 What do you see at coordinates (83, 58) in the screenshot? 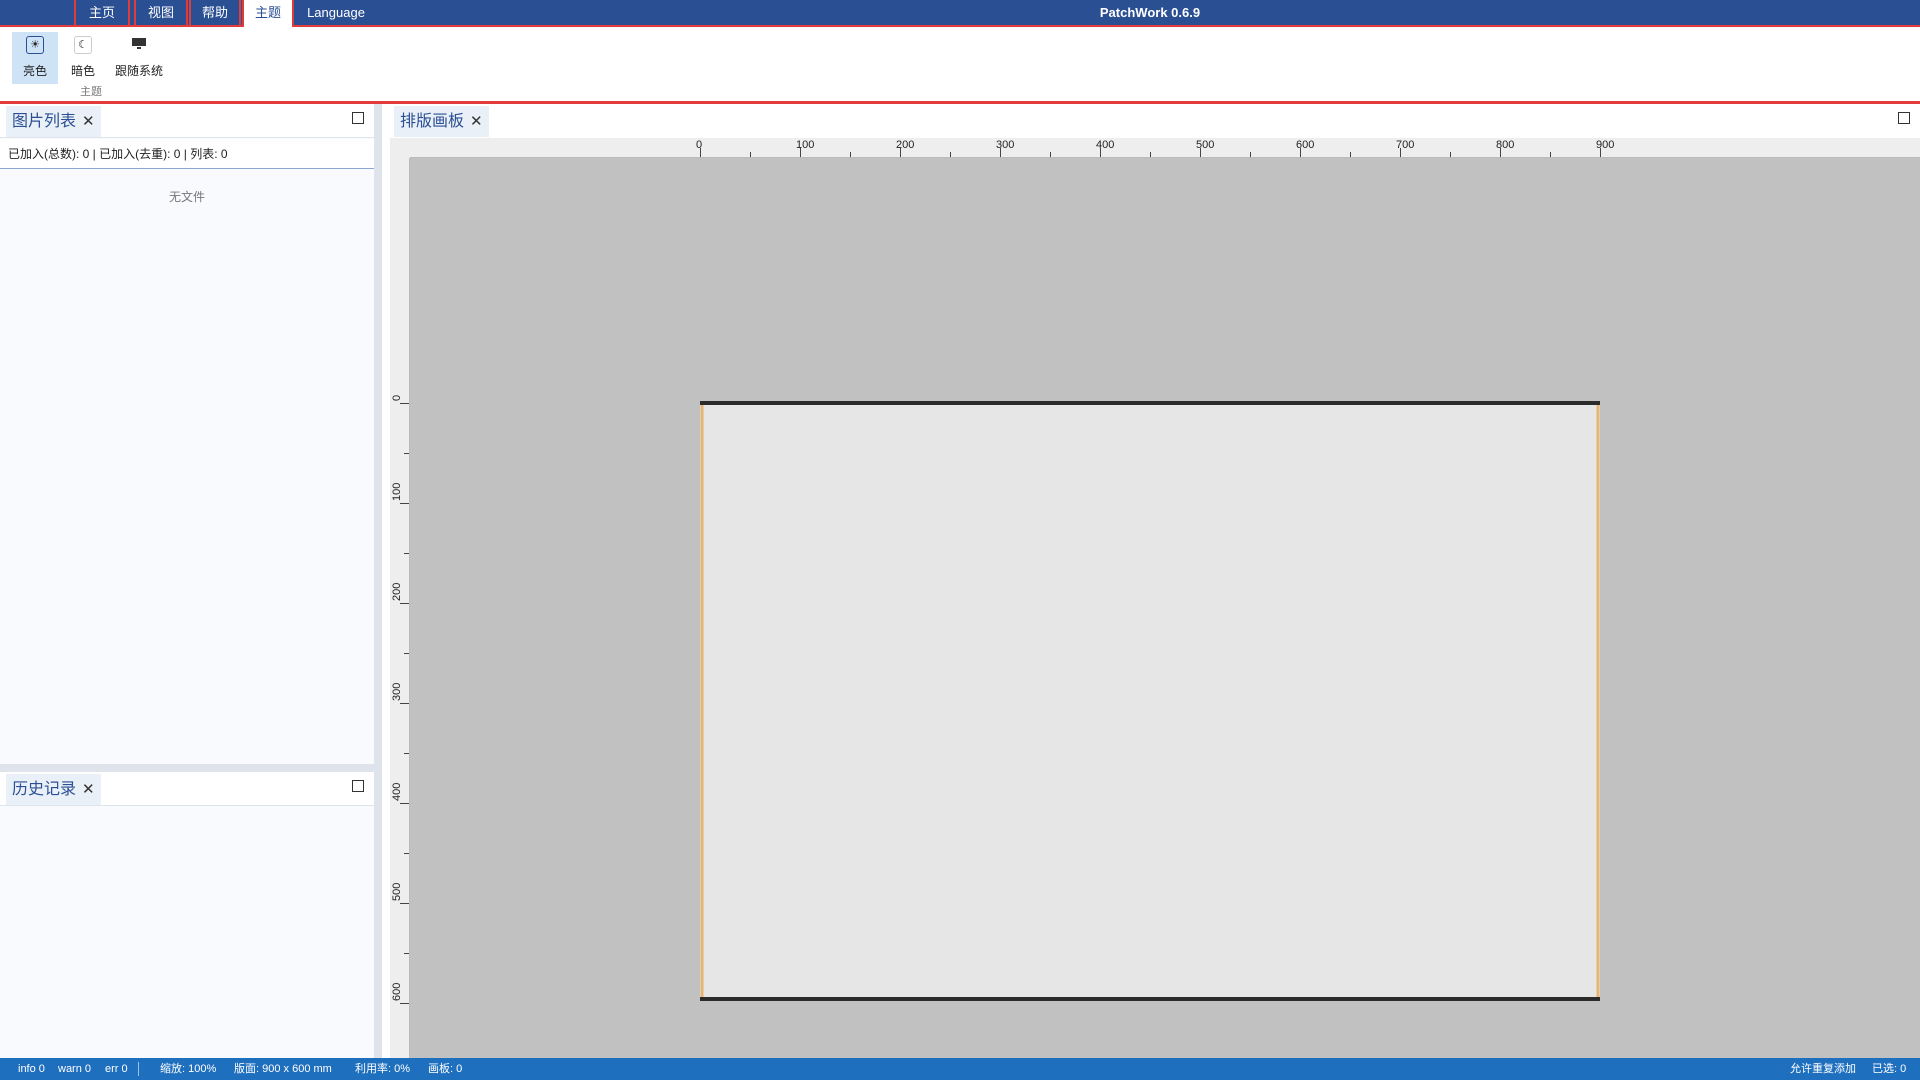
I see `theme-dark-button: ☾ 暗色` at bounding box center [83, 58].